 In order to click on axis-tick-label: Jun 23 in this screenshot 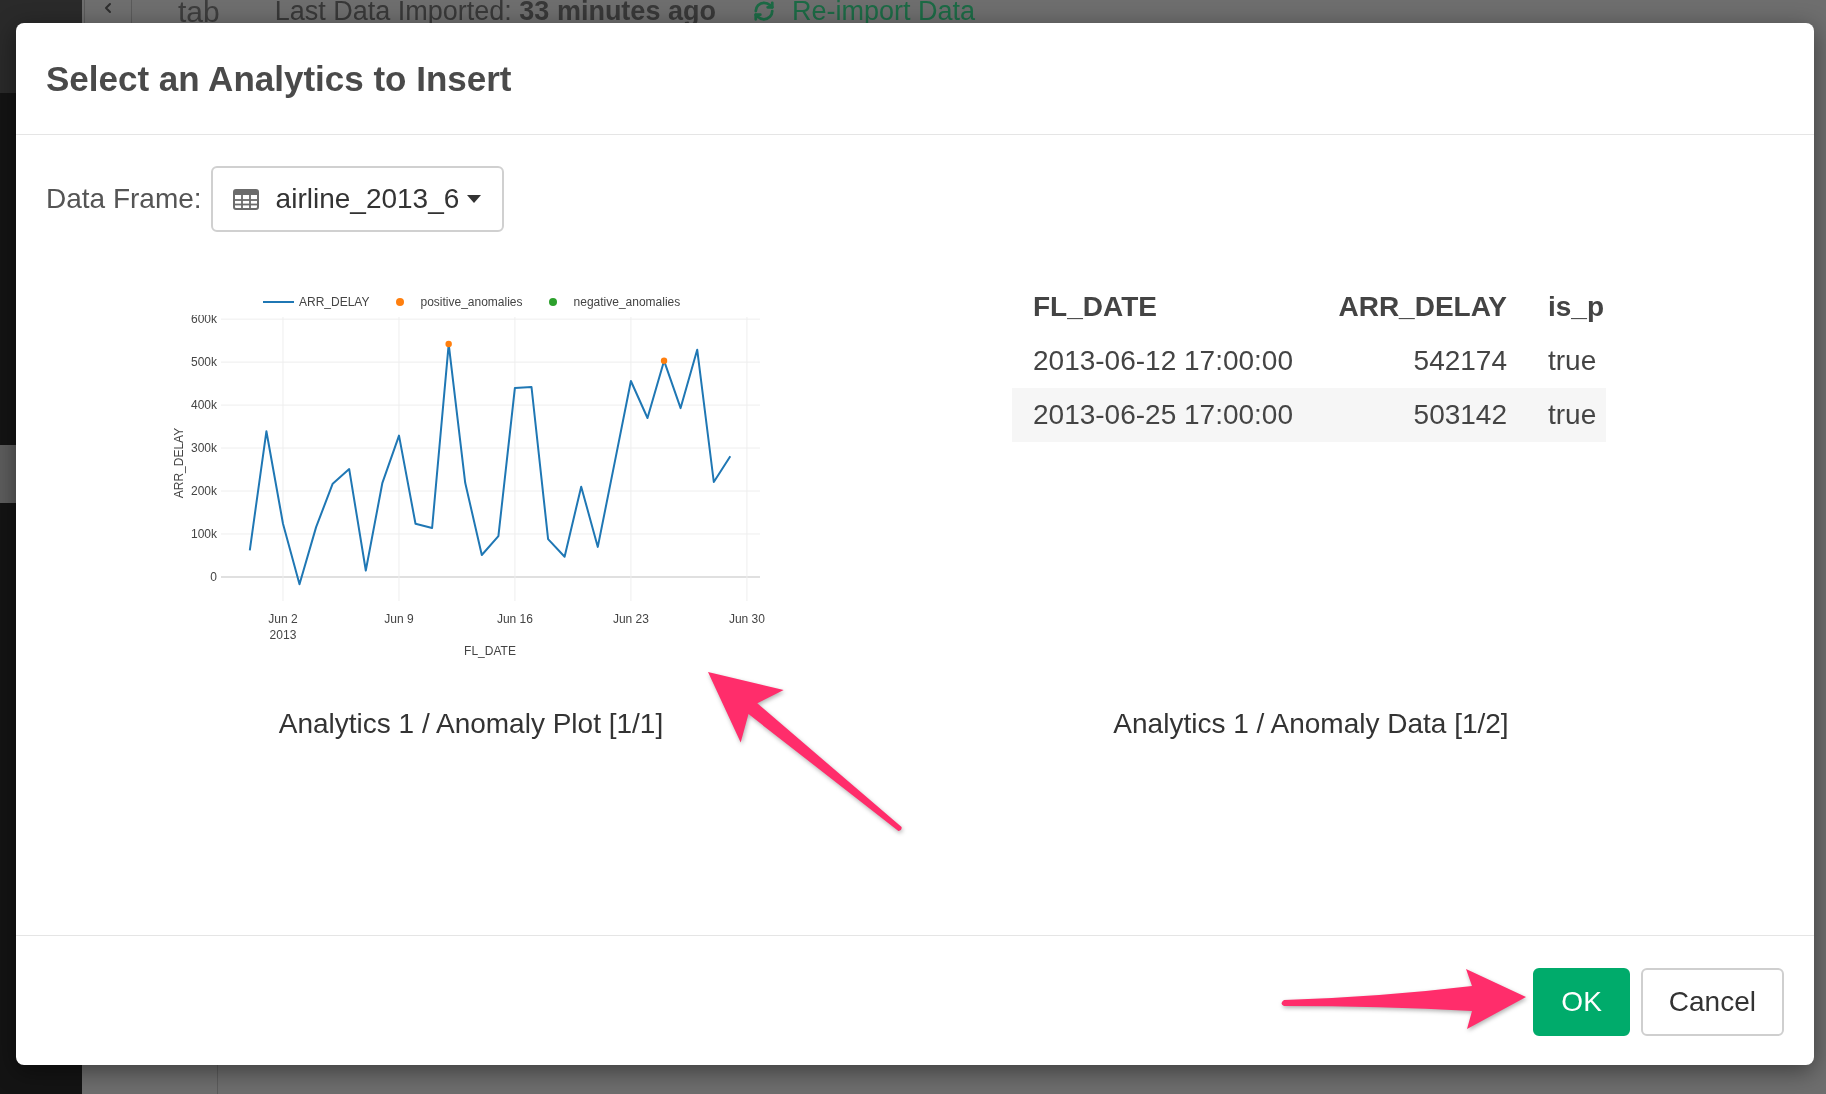, I will do `click(630, 619)`.